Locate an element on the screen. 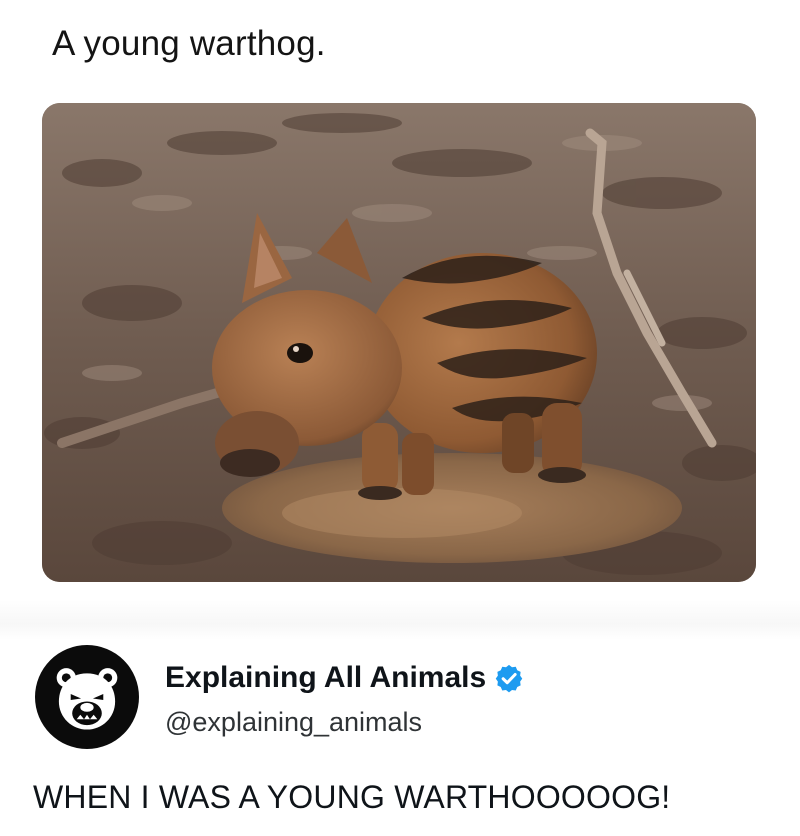  divider is located at coordinates (400, 620).